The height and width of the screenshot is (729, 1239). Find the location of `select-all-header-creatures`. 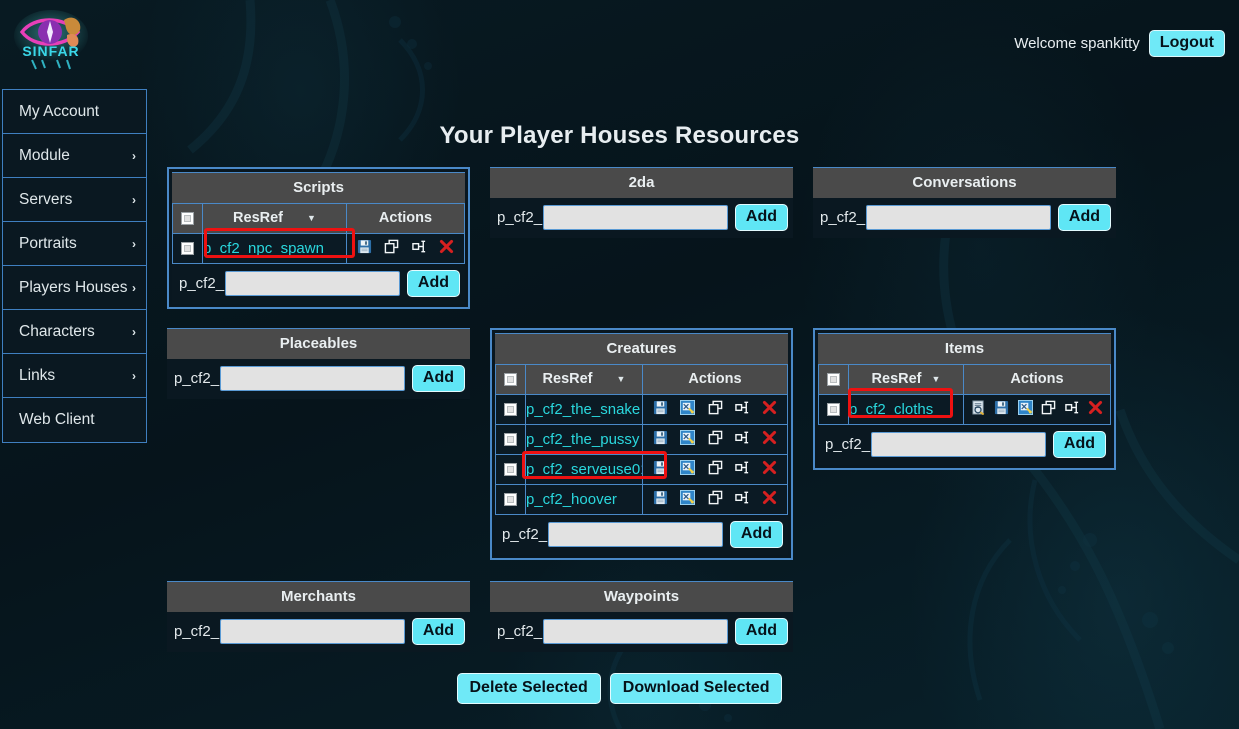

select-all-header-creatures is located at coordinates (510, 379).